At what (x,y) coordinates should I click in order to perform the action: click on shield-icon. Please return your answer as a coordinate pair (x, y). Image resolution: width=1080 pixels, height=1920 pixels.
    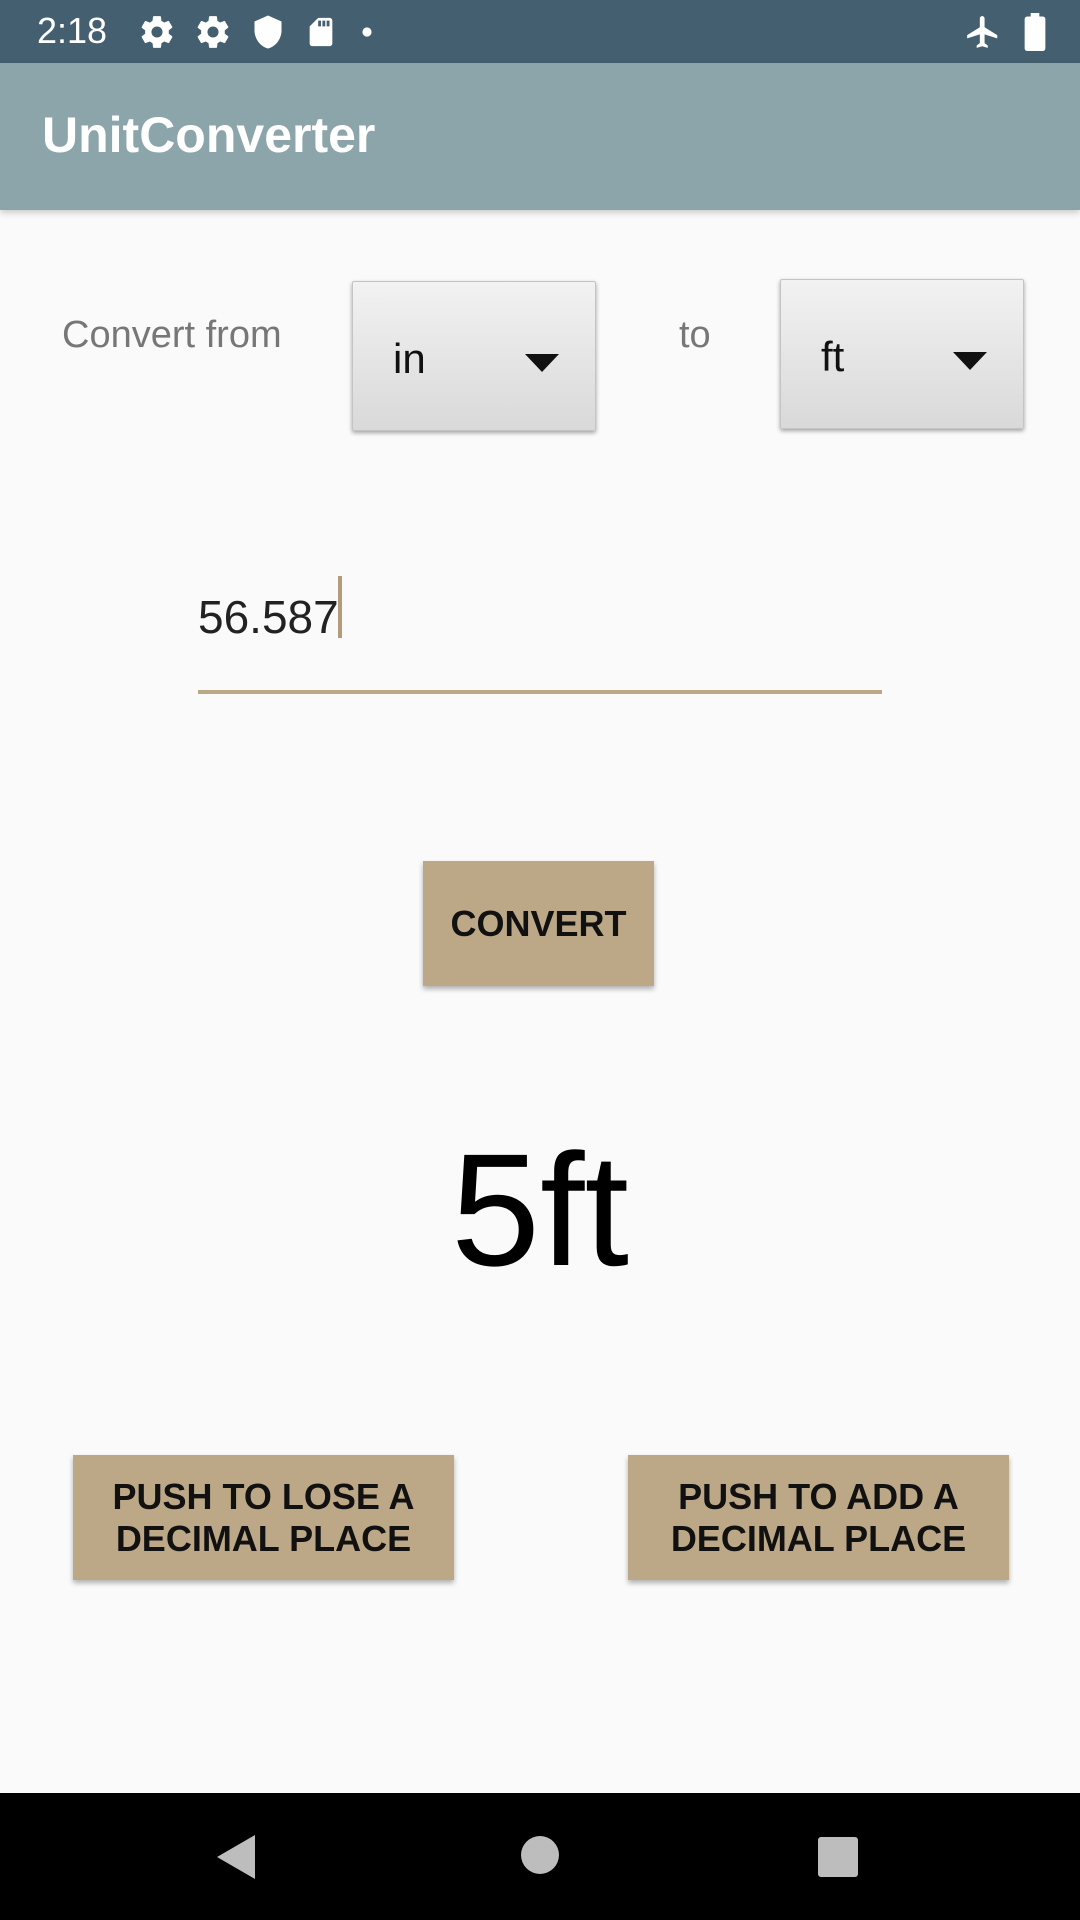
    Looking at the image, I should click on (268, 32).